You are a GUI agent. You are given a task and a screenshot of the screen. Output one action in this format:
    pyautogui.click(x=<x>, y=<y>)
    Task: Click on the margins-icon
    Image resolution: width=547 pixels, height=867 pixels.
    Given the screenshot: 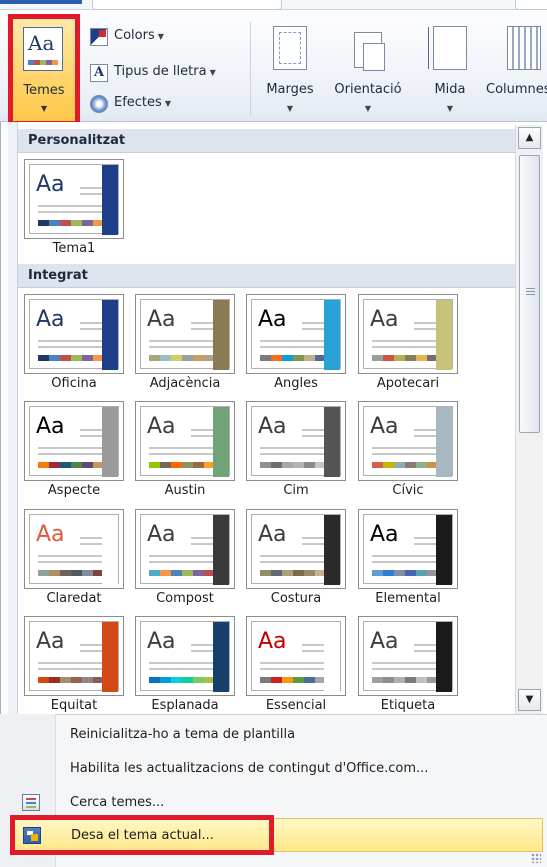 What is the action you would take?
    pyautogui.click(x=290, y=48)
    